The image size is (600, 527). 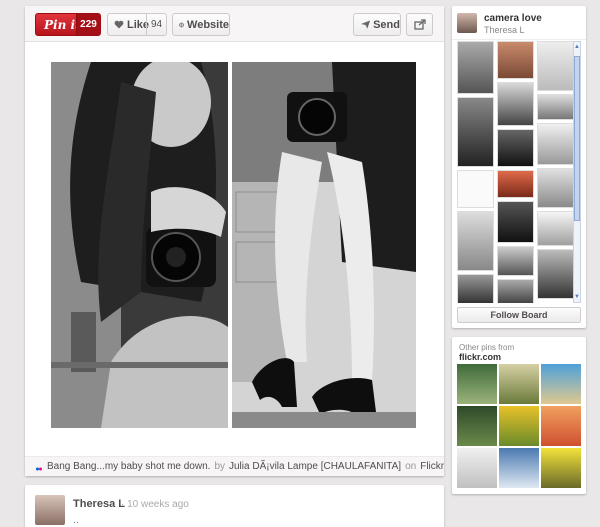 What do you see at coordinates (577, 138) in the screenshot?
I see `scrollbar-thumb` at bounding box center [577, 138].